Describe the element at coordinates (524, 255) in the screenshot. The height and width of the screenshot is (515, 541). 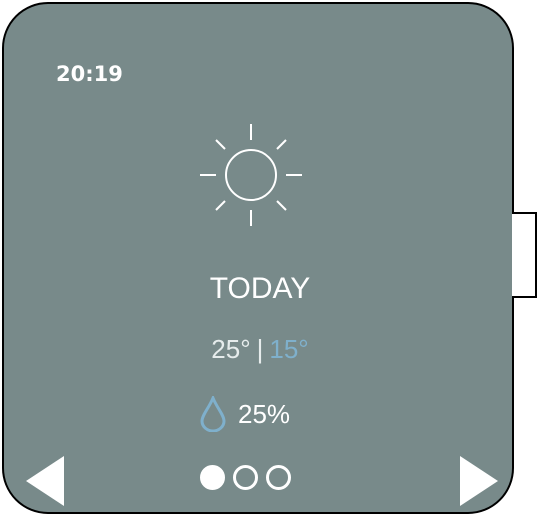
I see `crown-button` at that location.